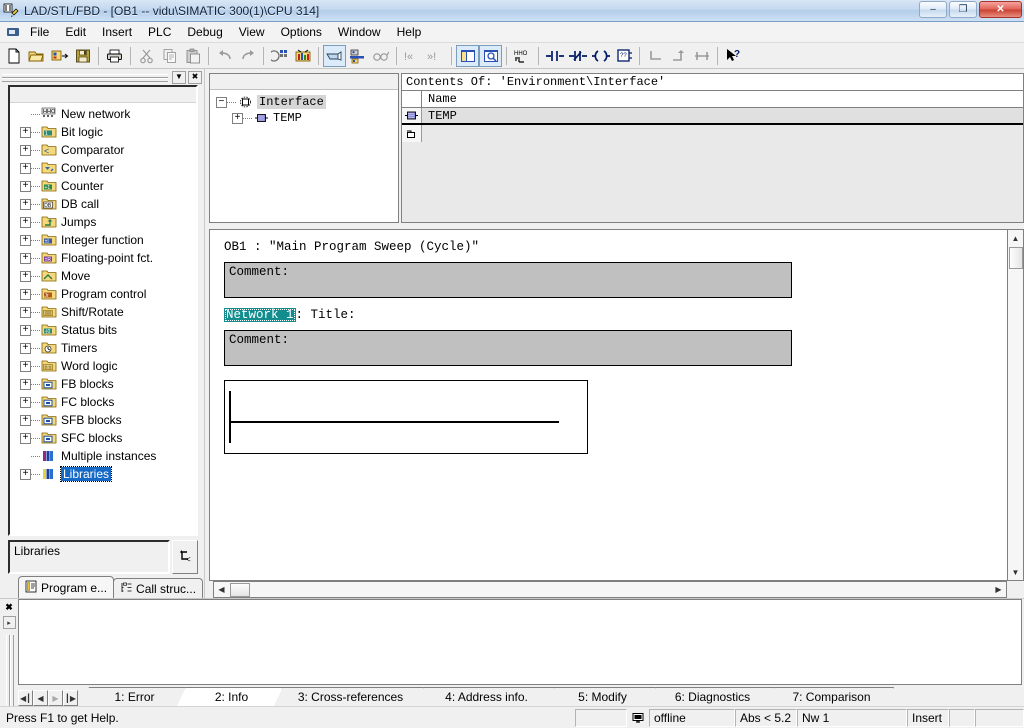 The width and height of the screenshot is (1024, 728). What do you see at coordinates (334, 55) in the screenshot?
I see `symbol-info-icon` at bounding box center [334, 55].